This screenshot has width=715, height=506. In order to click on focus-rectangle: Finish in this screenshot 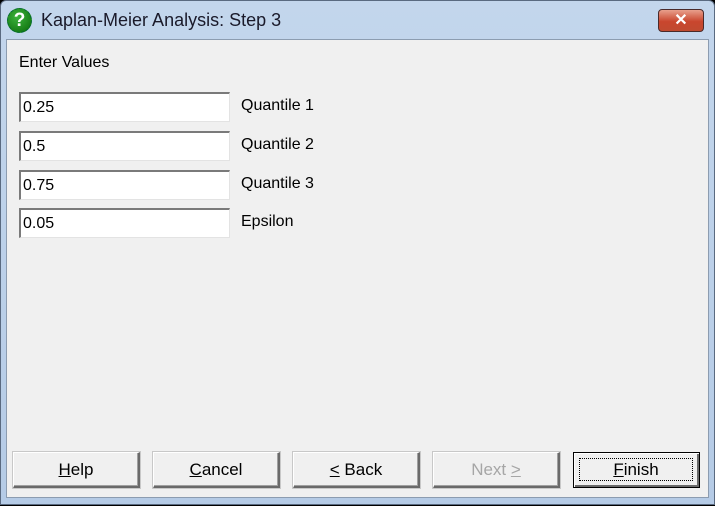, I will do `click(636, 469)`.